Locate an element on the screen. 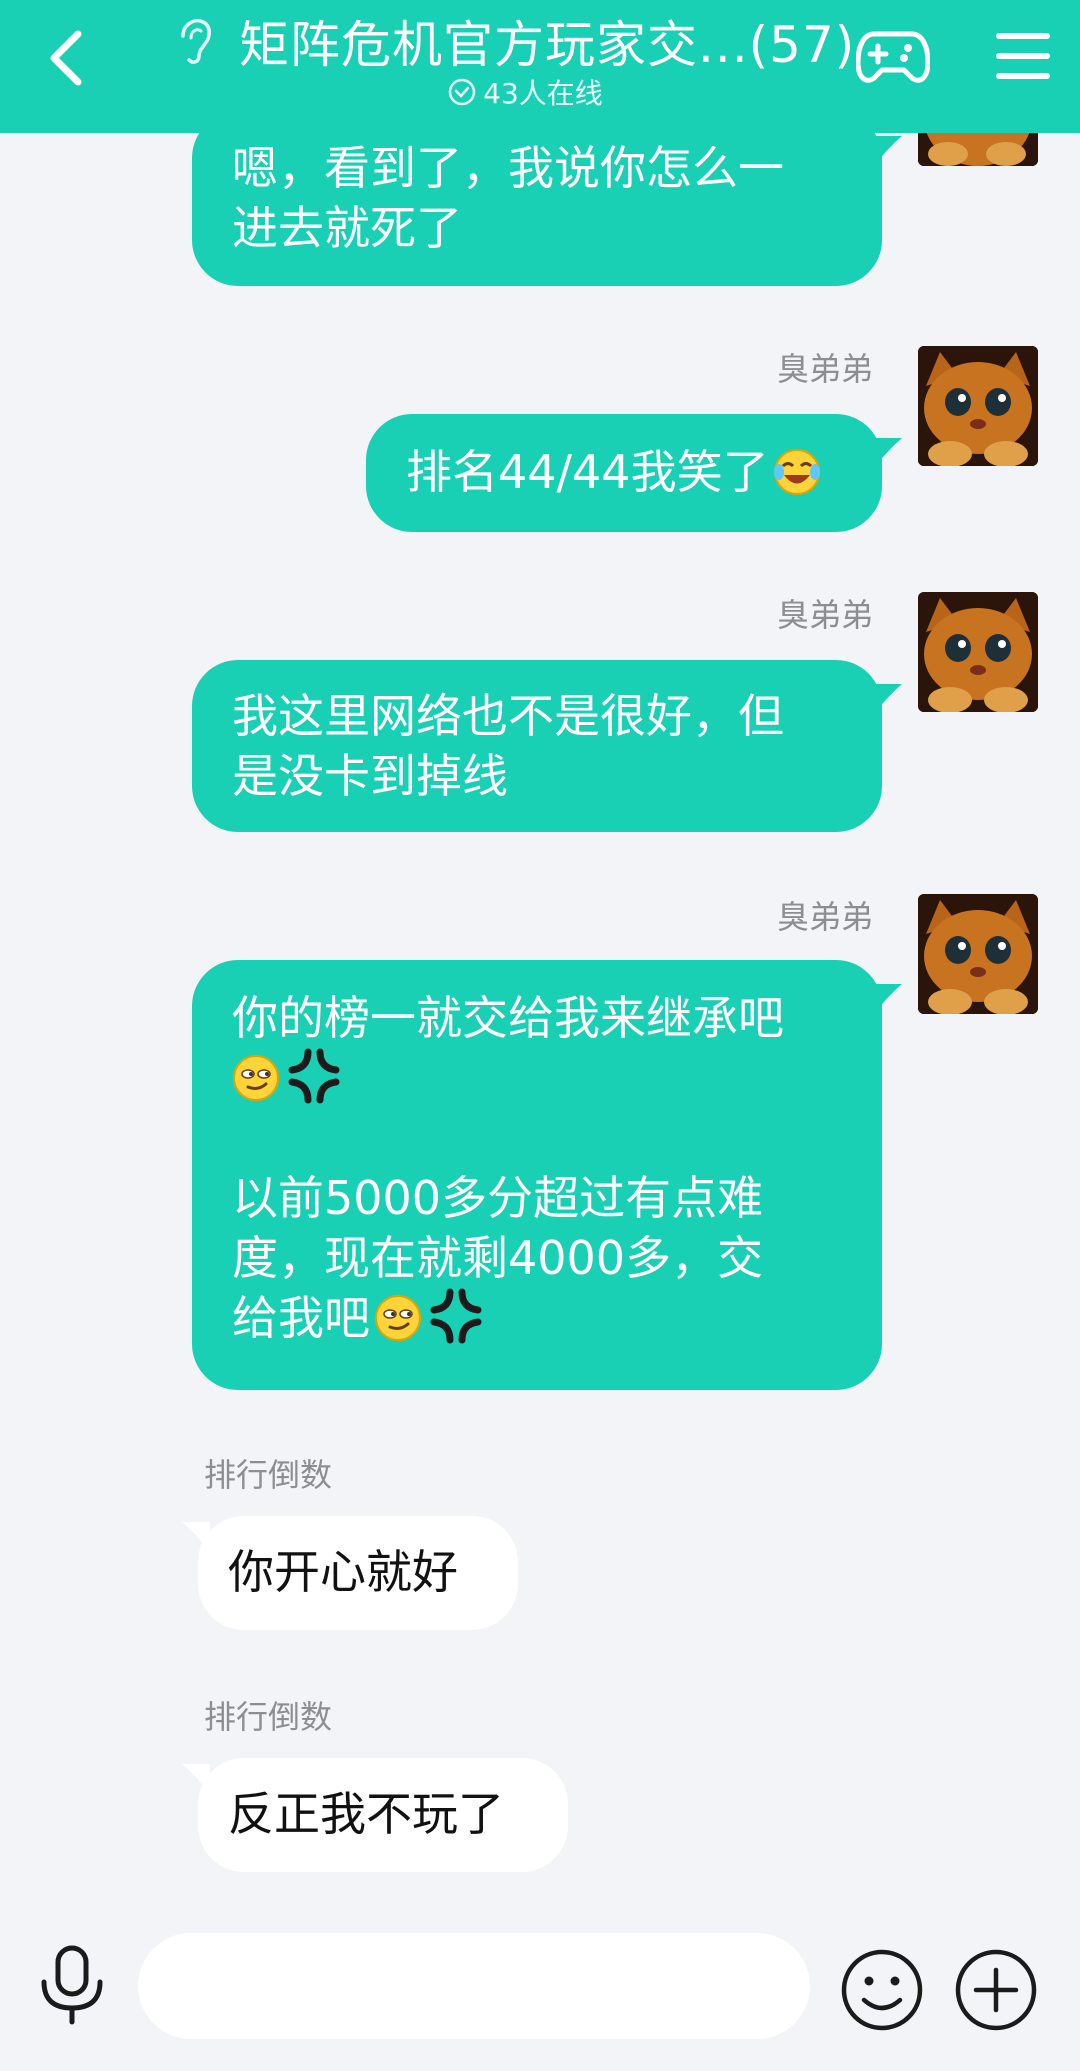 This screenshot has width=1080, height=2071. tears-of-joy-emoji-icon is located at coordinates (796, 472).